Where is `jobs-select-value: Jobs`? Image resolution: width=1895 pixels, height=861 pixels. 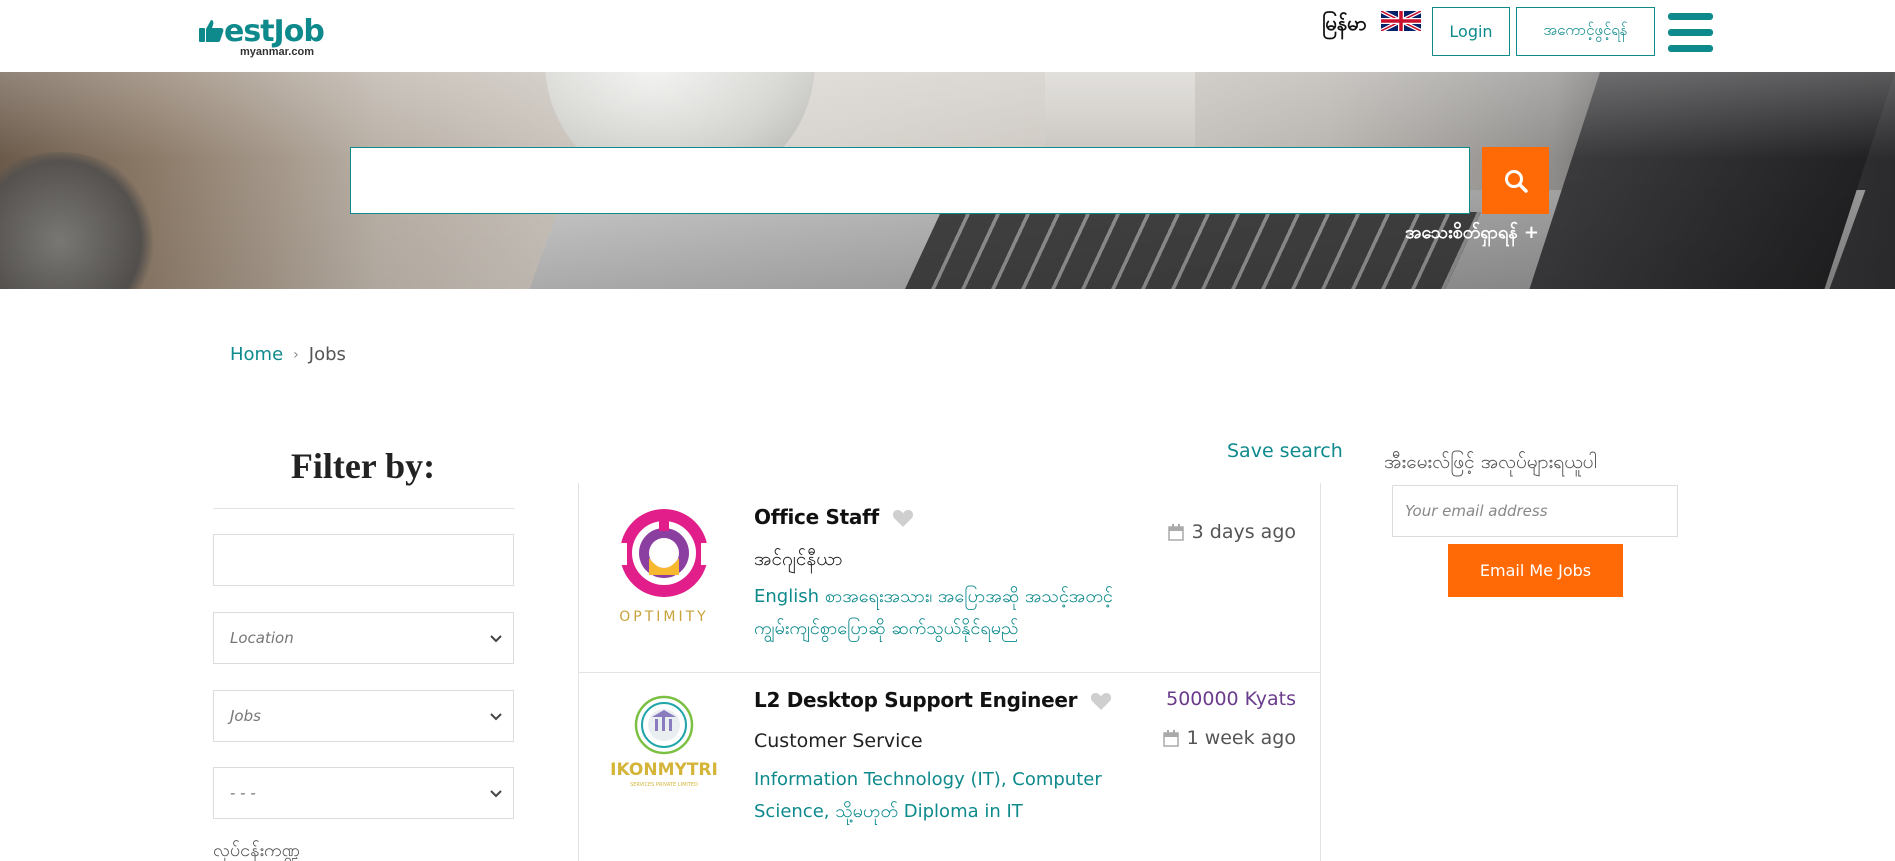
jobs-select-value: Jobs is located at coordinates (245, 716).